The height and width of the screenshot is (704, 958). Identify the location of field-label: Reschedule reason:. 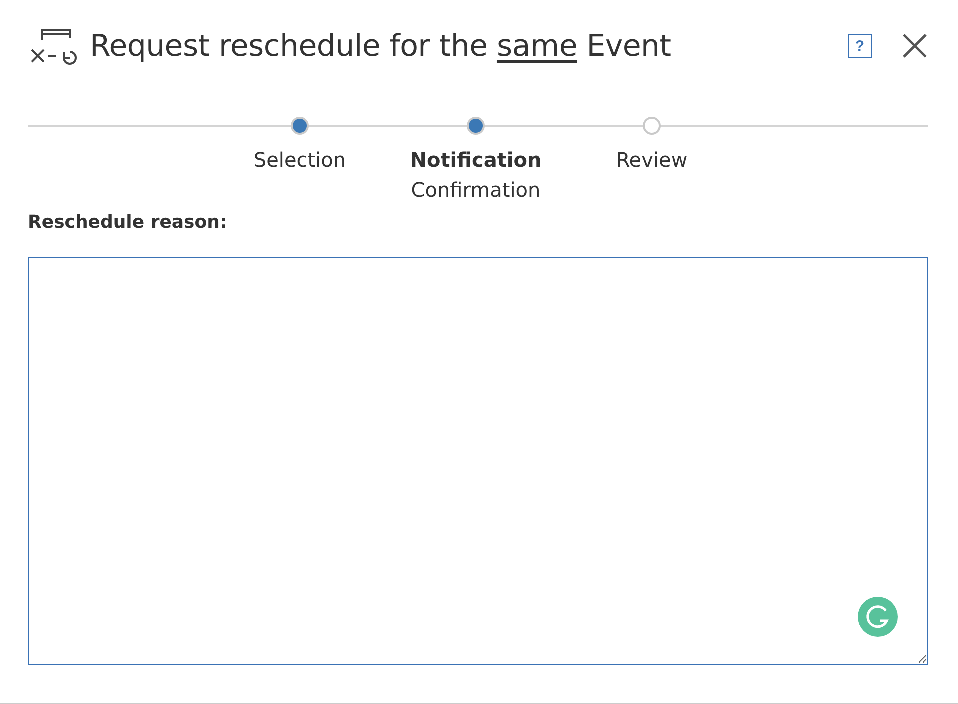
(128, 222).